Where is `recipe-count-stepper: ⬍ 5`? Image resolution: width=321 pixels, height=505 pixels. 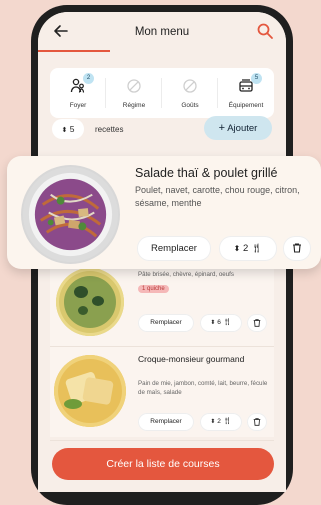 recipe-count-stepper: ⬍ 5 is located at coordinates (68, 129).